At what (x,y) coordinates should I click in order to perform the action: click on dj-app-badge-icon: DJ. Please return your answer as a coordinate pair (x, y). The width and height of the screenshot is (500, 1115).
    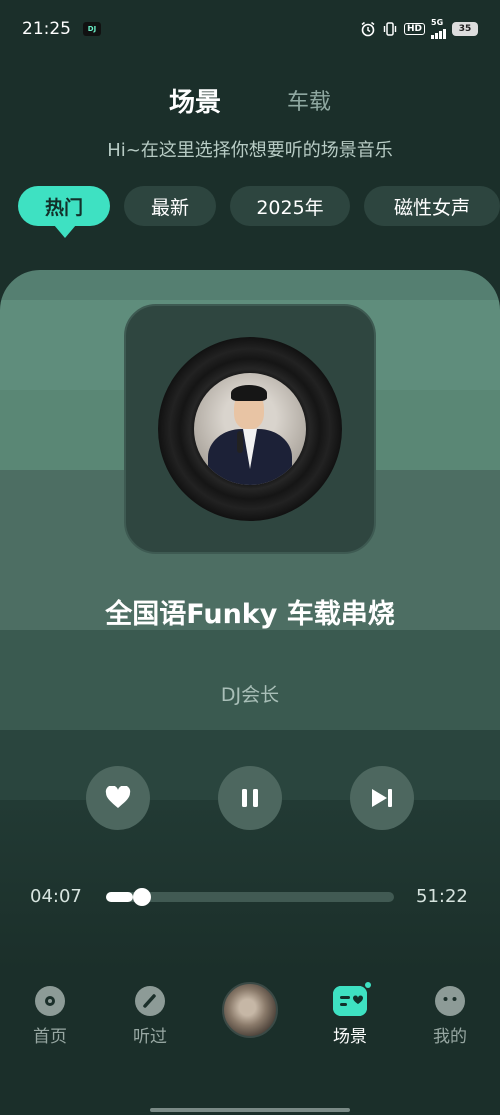
    Looking at the image, I should click on (92, 29).